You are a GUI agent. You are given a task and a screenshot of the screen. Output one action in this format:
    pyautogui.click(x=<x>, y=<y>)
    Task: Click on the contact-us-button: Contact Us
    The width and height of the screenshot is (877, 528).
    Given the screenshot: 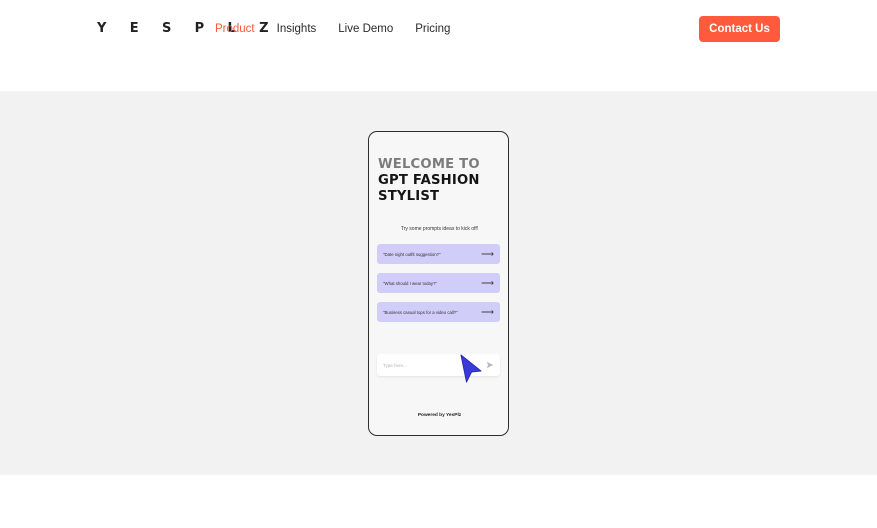 What is the action you would take?
    pyautogui.click(x=739, y=29)
    